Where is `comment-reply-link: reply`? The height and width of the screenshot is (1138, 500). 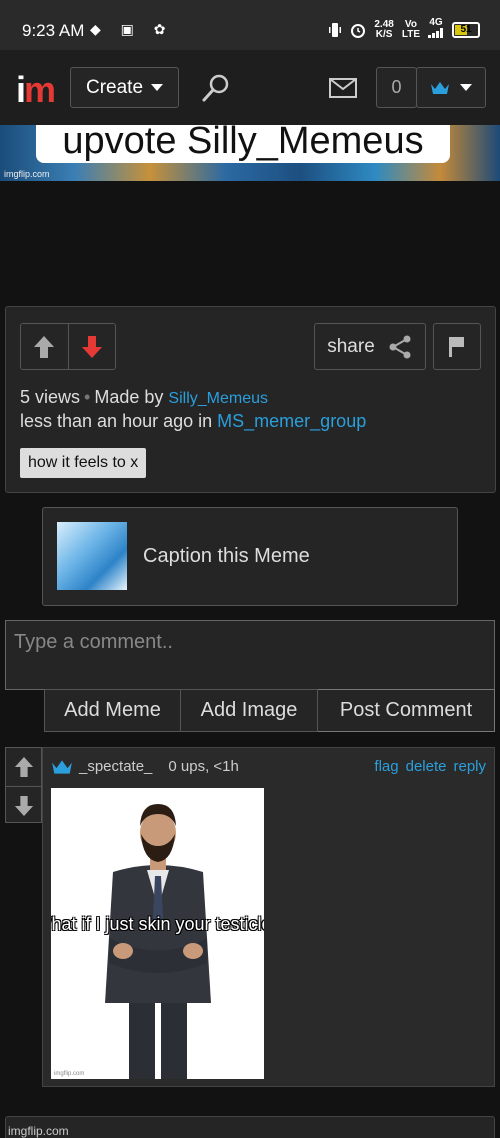
comment-reply-link: reply is located at coordinates (469, 766).